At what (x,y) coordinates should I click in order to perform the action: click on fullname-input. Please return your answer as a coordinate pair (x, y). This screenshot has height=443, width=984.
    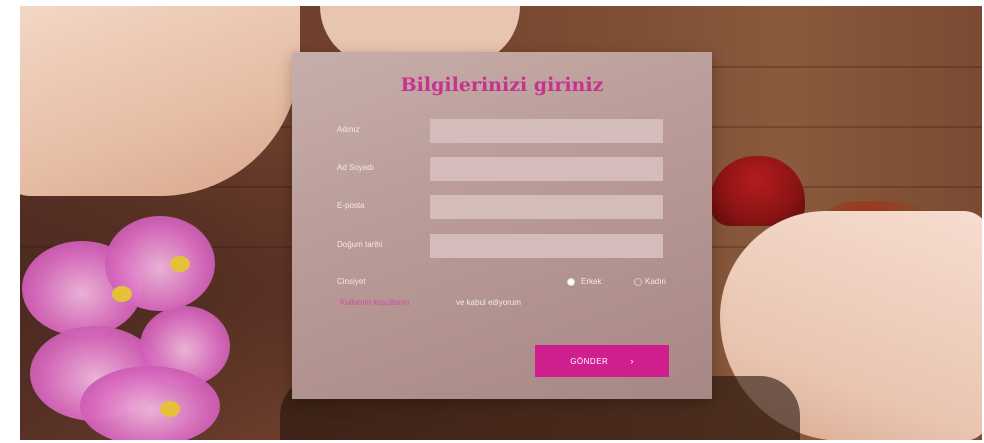
    Looking at the image, I should click on (546, 169).